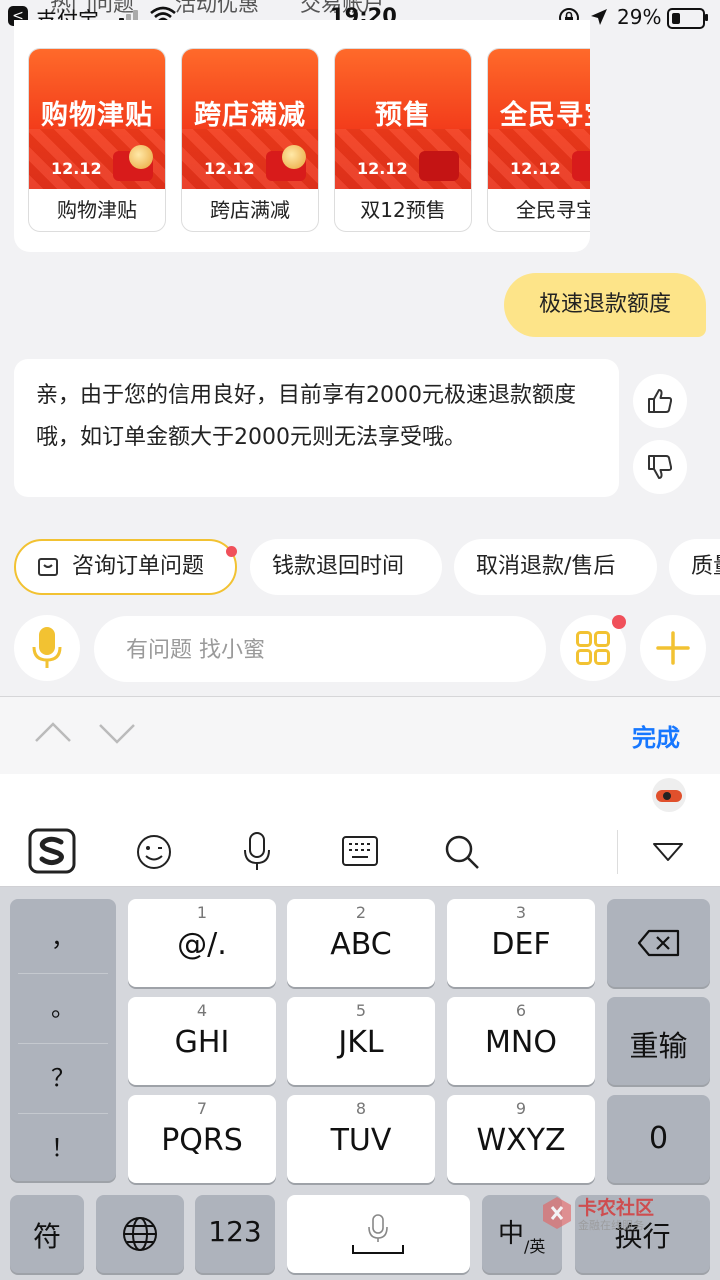 Image resolution: width=720 pixels, height=1280 pixels. I want to click on promo-title: 跨店满减, so click(250, 115).